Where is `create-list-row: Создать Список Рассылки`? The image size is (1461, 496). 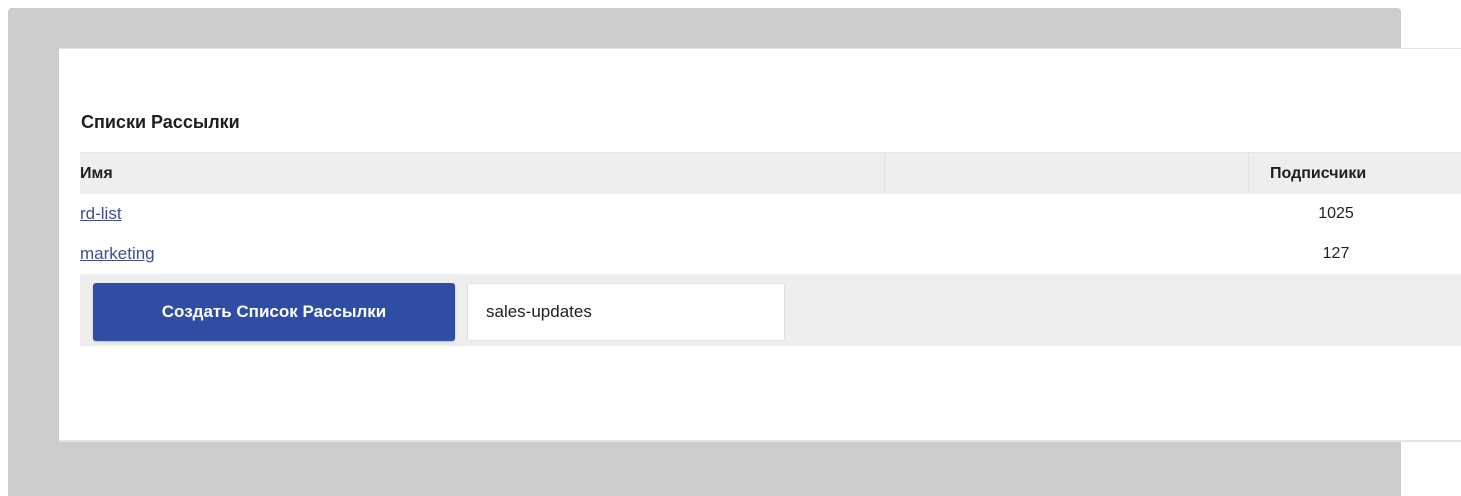
create-list-row: Создать Список Рассылки is located at coordinates (770, 310).